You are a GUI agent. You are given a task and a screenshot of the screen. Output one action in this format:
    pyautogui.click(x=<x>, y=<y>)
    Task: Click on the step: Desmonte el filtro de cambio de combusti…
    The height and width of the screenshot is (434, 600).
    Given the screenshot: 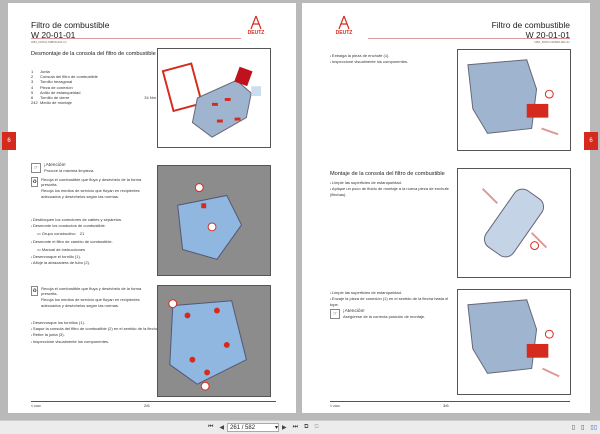 What is the action you would take?
    pyautogui.click(x=96, y=242)
    